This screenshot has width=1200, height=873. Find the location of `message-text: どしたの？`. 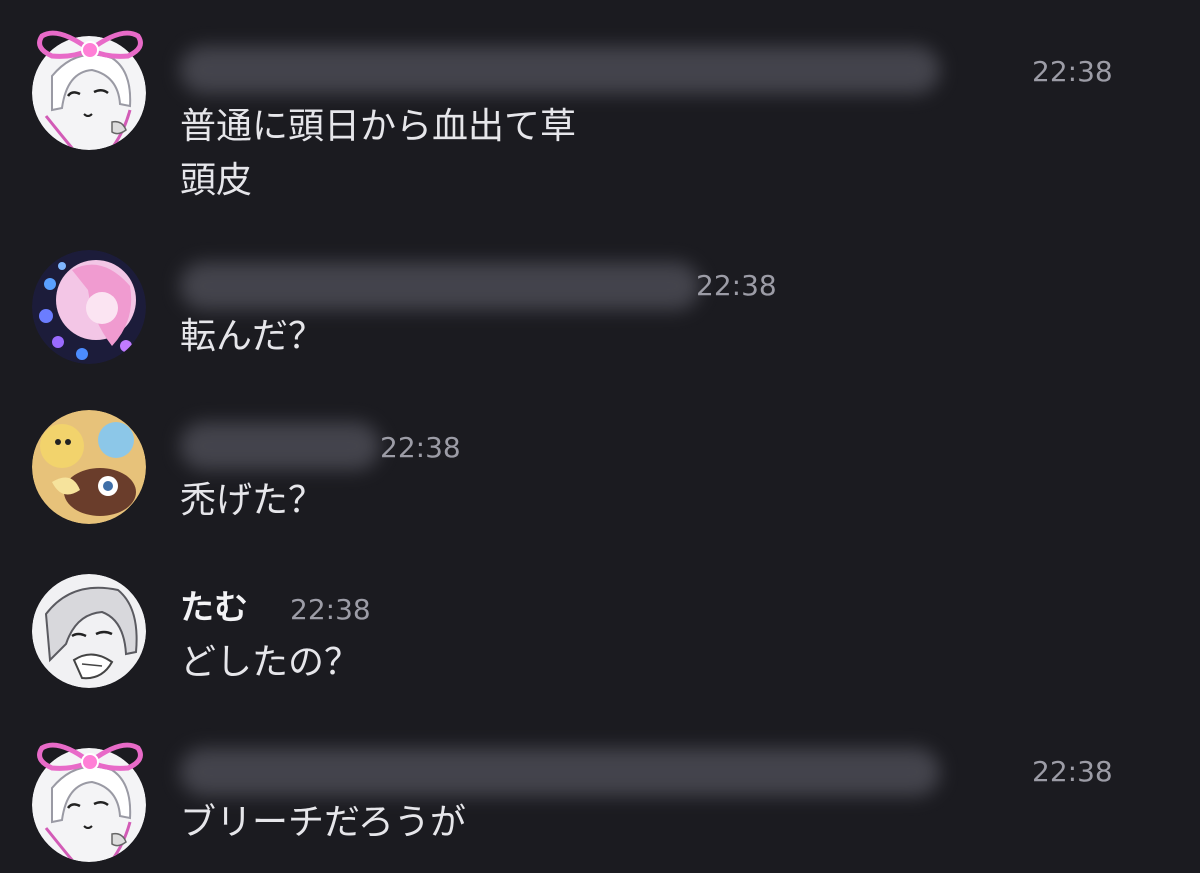

message-text: どしたの？ is located at coordinates (270, 662).